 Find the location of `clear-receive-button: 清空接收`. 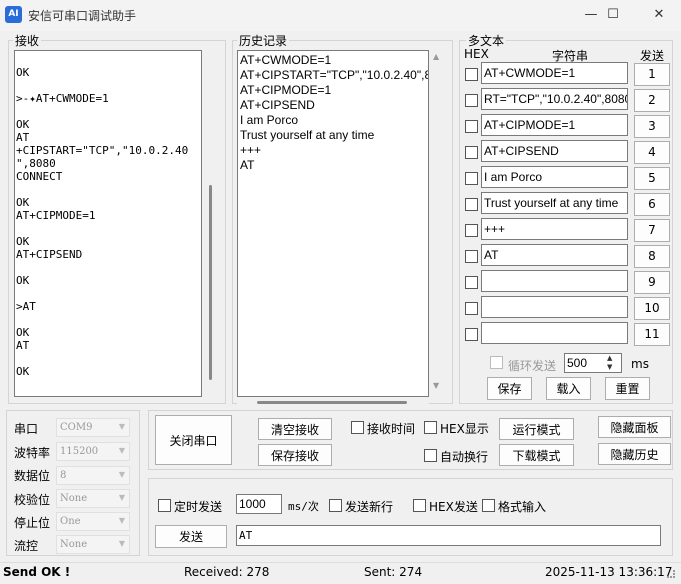

clear-receive-button: 清空接收 is located at coordinates (295, 429).